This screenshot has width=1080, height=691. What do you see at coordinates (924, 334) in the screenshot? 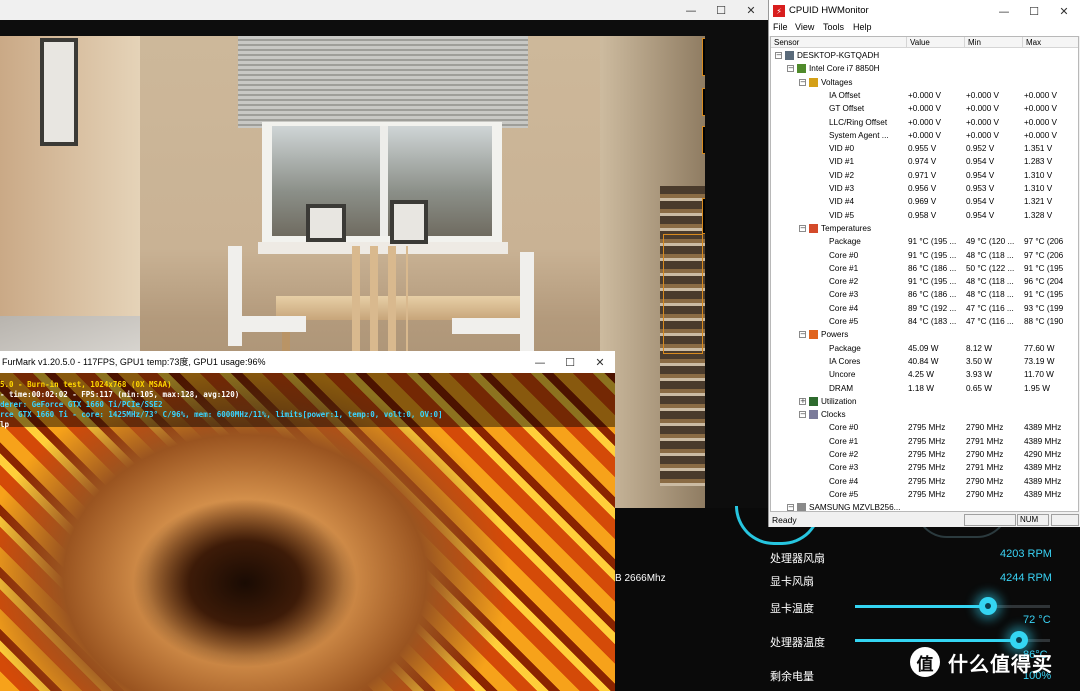
I see `sensor-row: − Powers` at bounding box center [924, 334].